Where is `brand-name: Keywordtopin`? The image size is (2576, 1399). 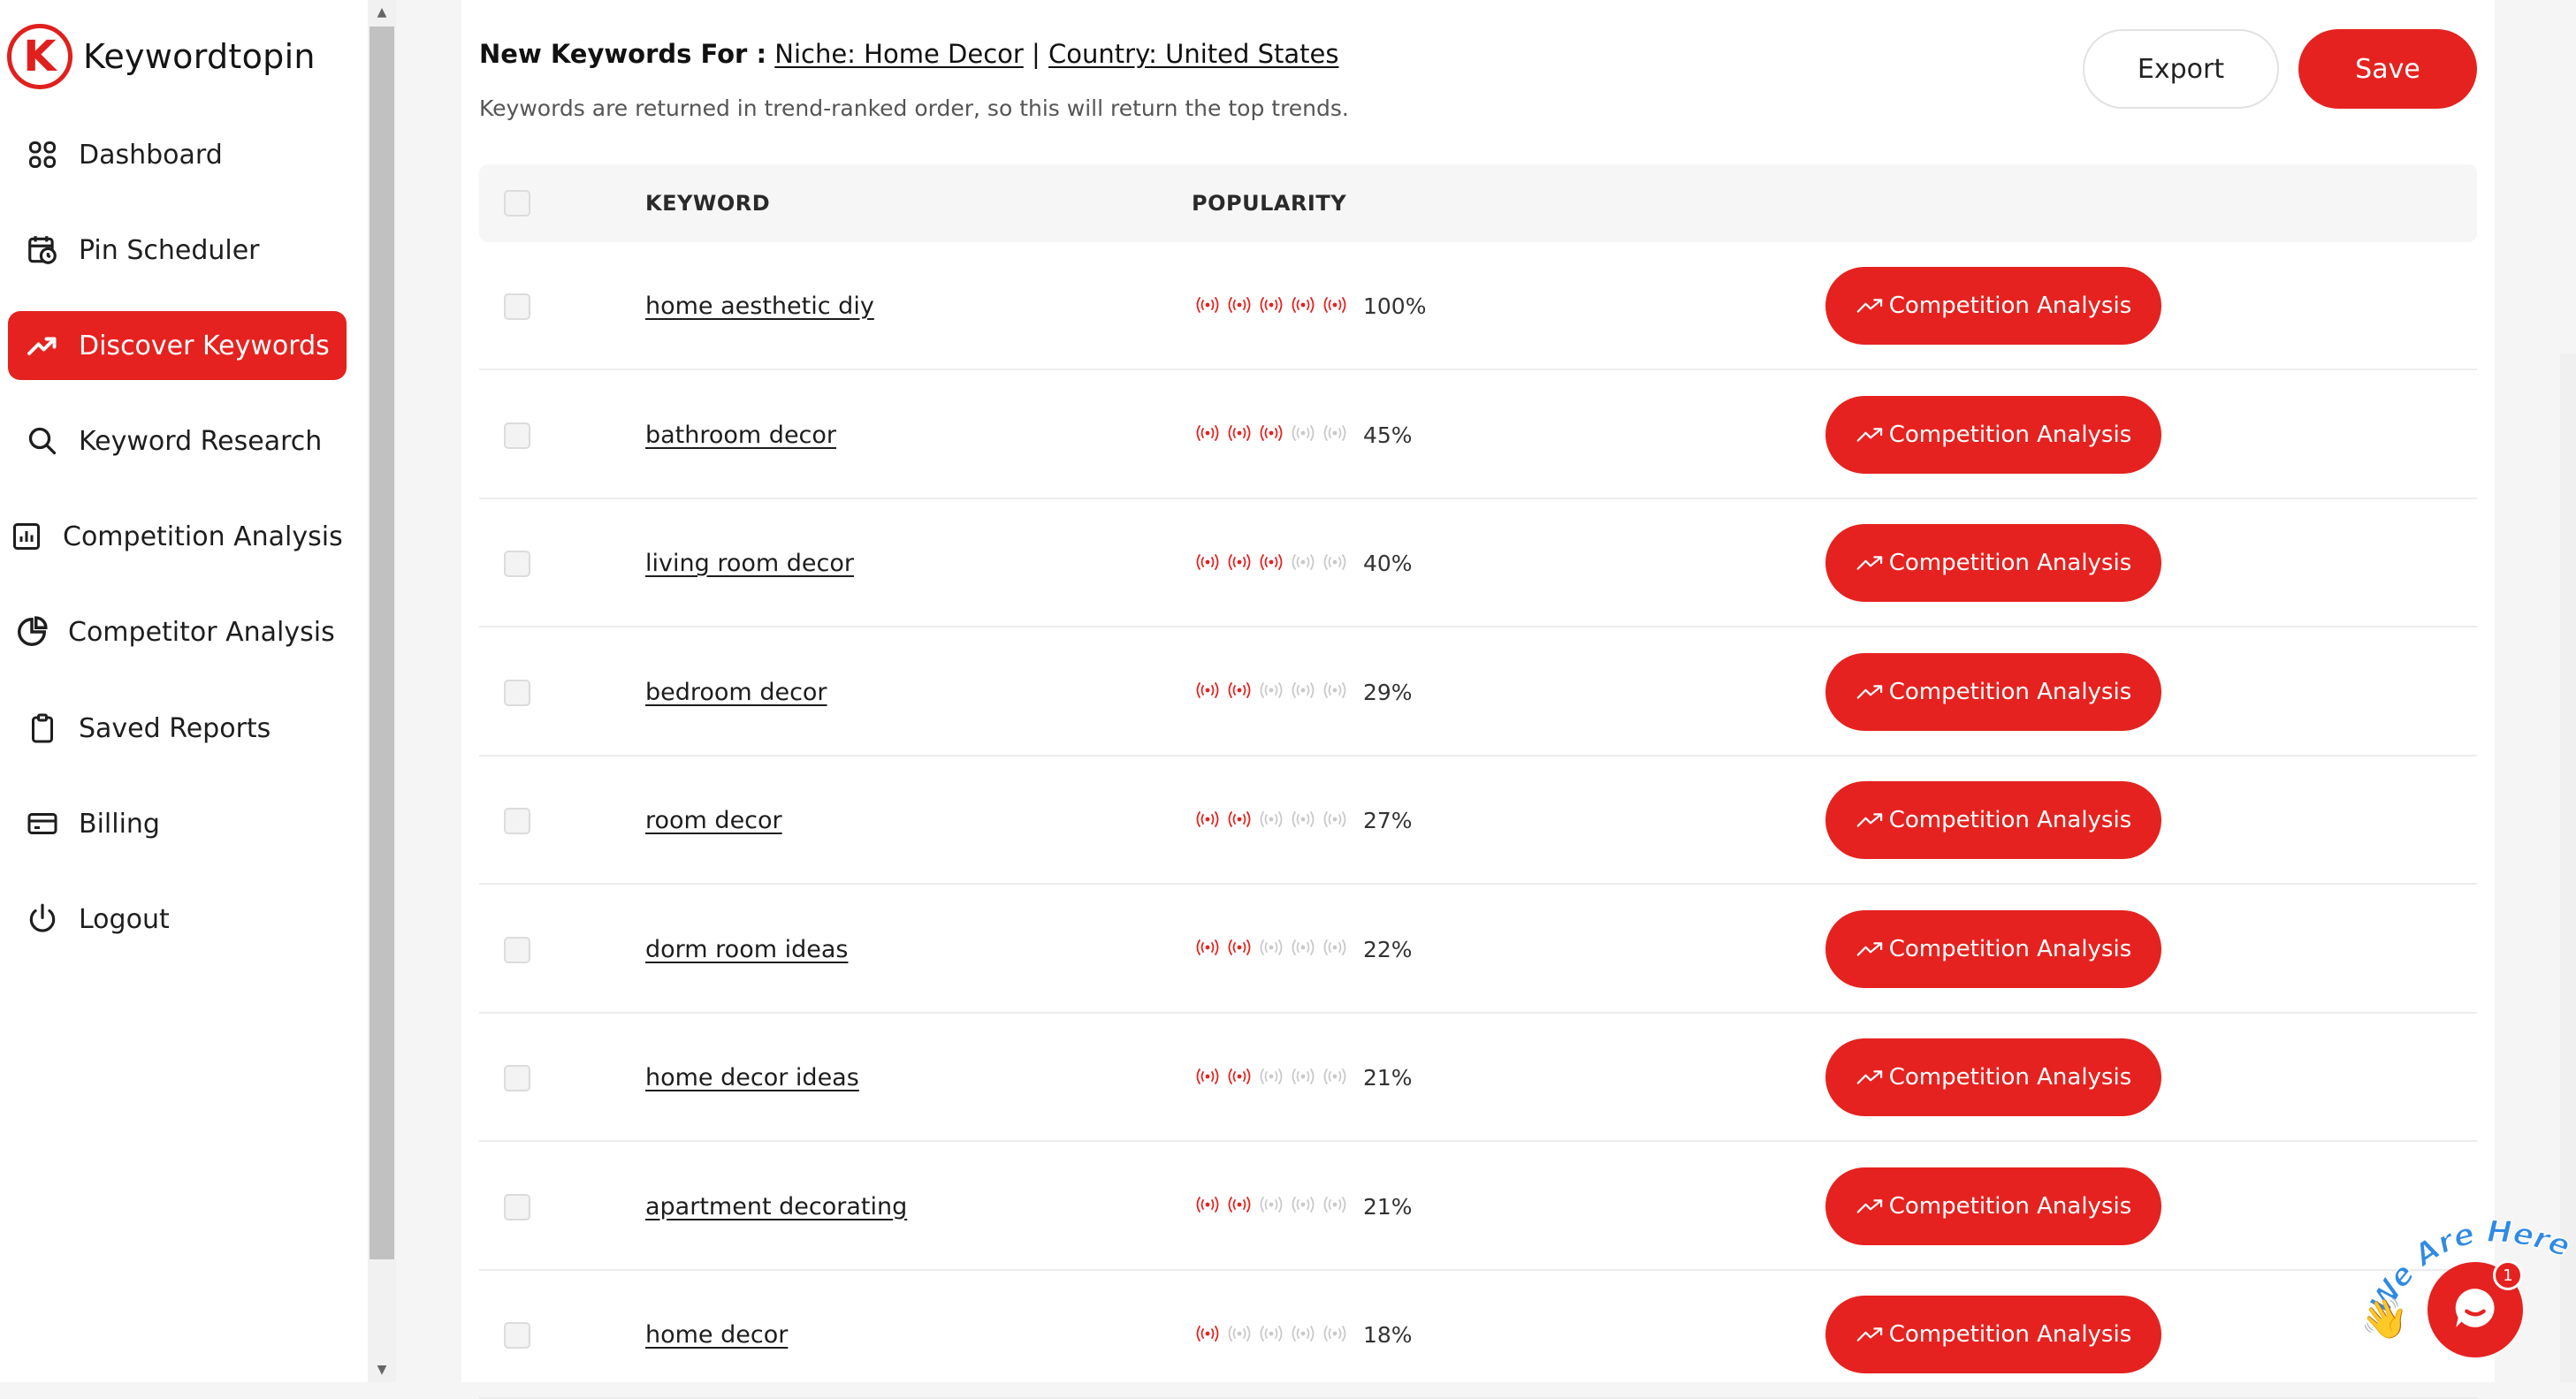 brand-name: Keywordtopin is located at coordinates (199, 56).